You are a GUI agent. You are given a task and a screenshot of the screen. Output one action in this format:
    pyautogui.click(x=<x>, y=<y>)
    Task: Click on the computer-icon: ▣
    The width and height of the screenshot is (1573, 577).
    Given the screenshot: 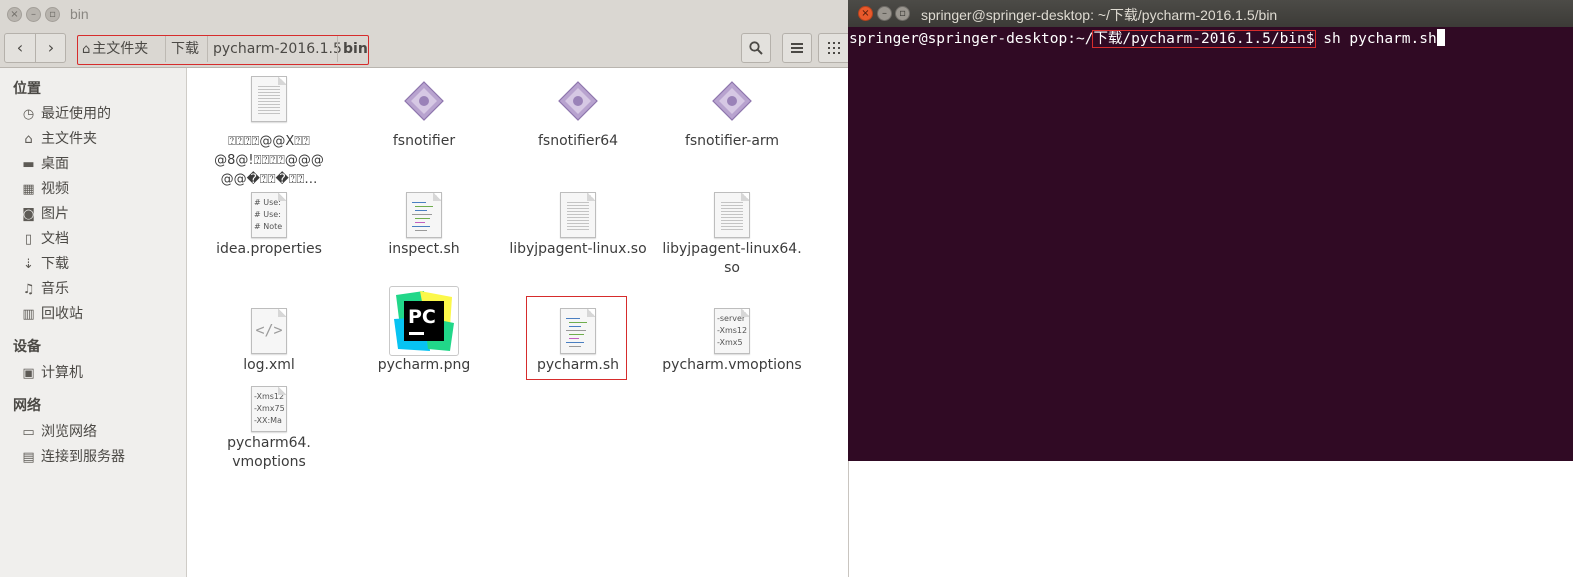 What is the action you would take?
    pyautogui.click(x=28, y=373)
    